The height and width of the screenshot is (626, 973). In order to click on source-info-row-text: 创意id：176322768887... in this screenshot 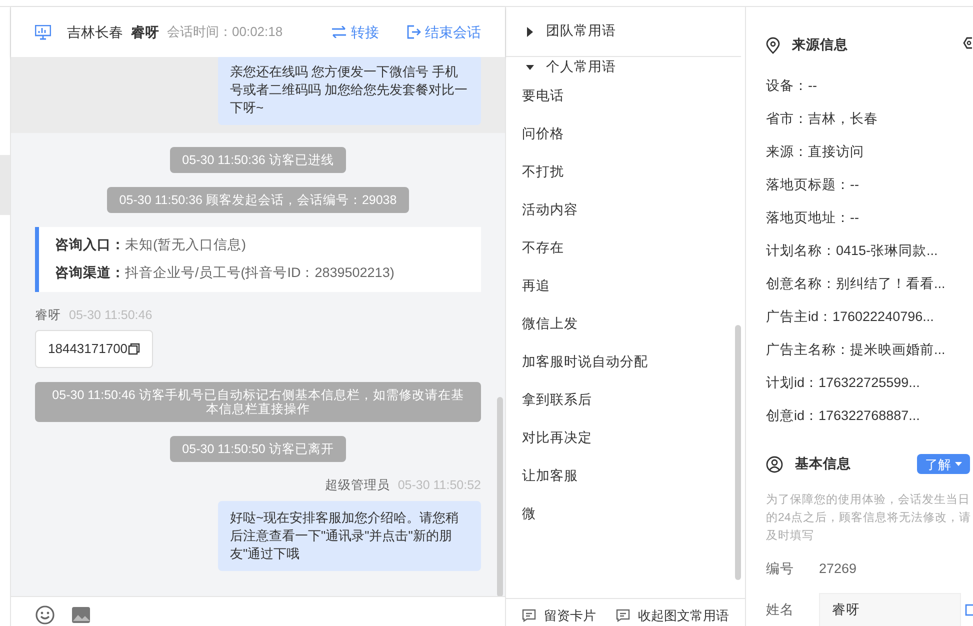, I will do `click(843, 415)`.